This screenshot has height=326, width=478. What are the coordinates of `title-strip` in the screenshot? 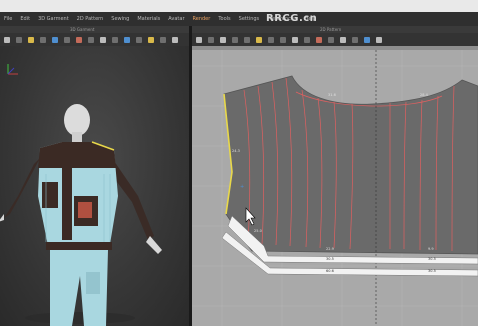 It's located at (239, 6).